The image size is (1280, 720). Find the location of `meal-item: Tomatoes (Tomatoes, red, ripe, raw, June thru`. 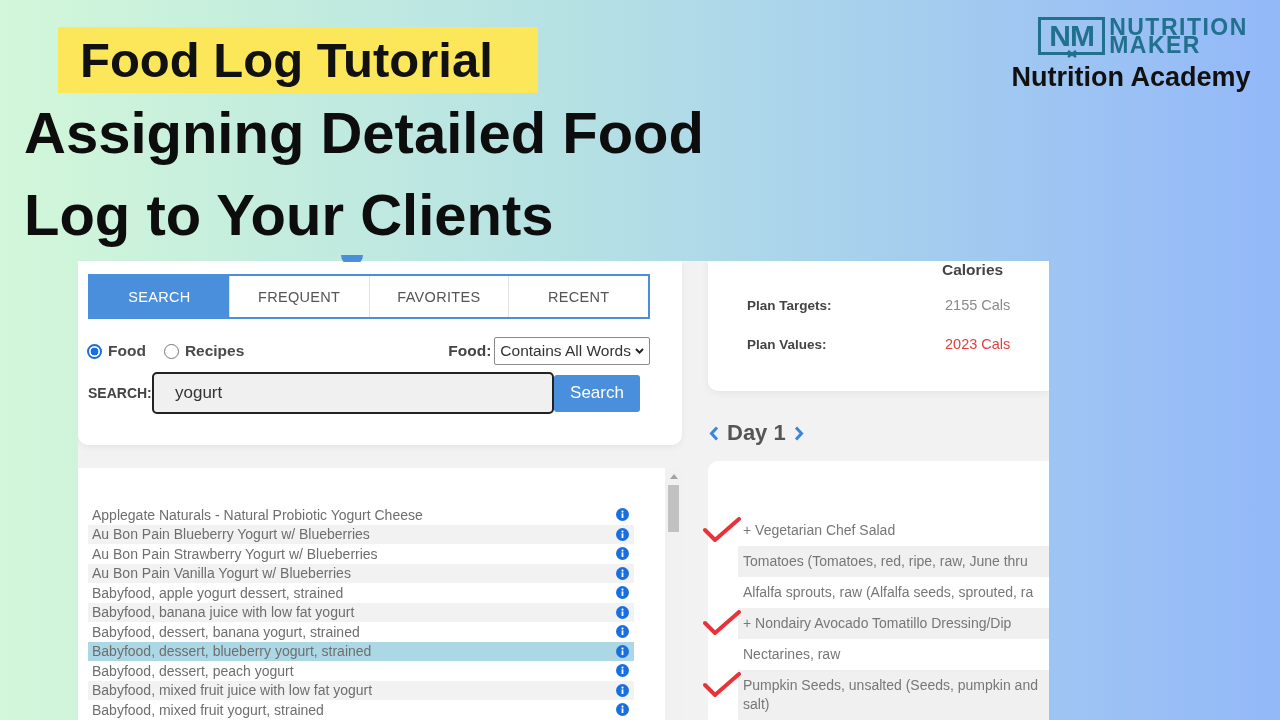

meal-item: Tomatoes (Tomatoes, red, ripe, raw, June thru is located at coordinates (893, 561).